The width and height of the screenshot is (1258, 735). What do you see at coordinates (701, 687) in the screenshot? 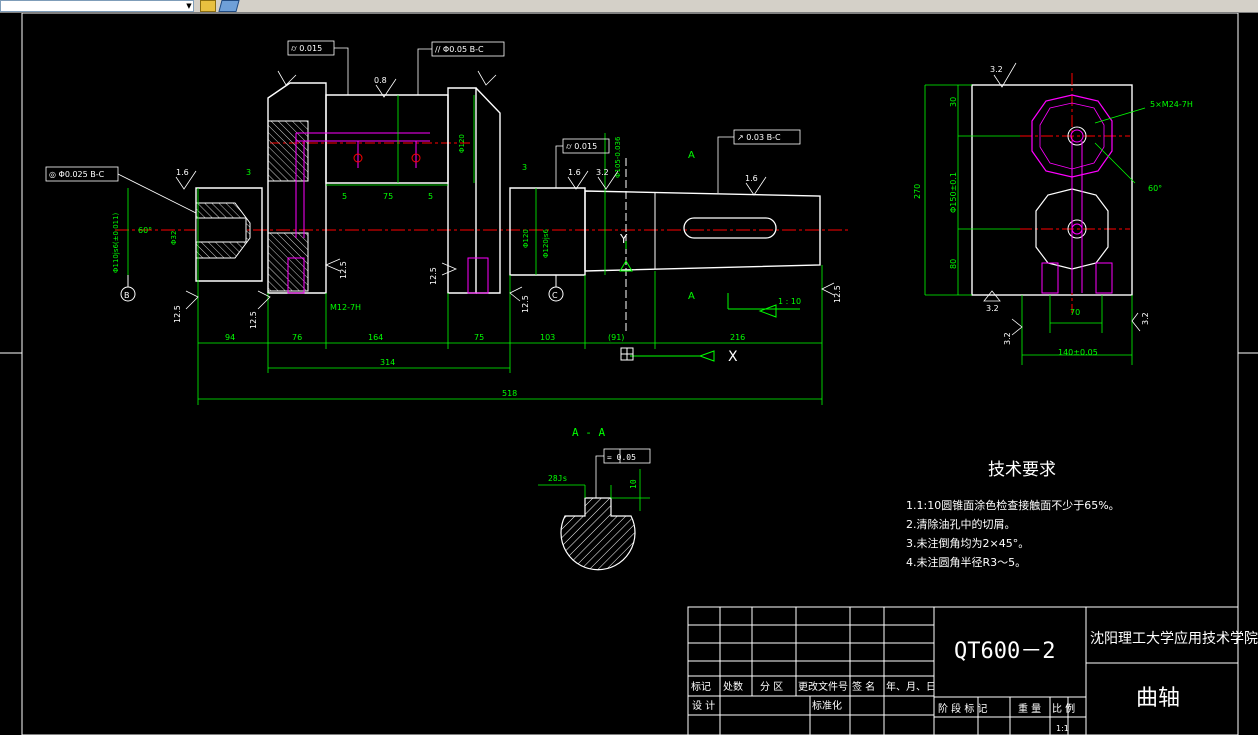
I see `tb-label-mark: 标记` at bounding box center [701, 687].